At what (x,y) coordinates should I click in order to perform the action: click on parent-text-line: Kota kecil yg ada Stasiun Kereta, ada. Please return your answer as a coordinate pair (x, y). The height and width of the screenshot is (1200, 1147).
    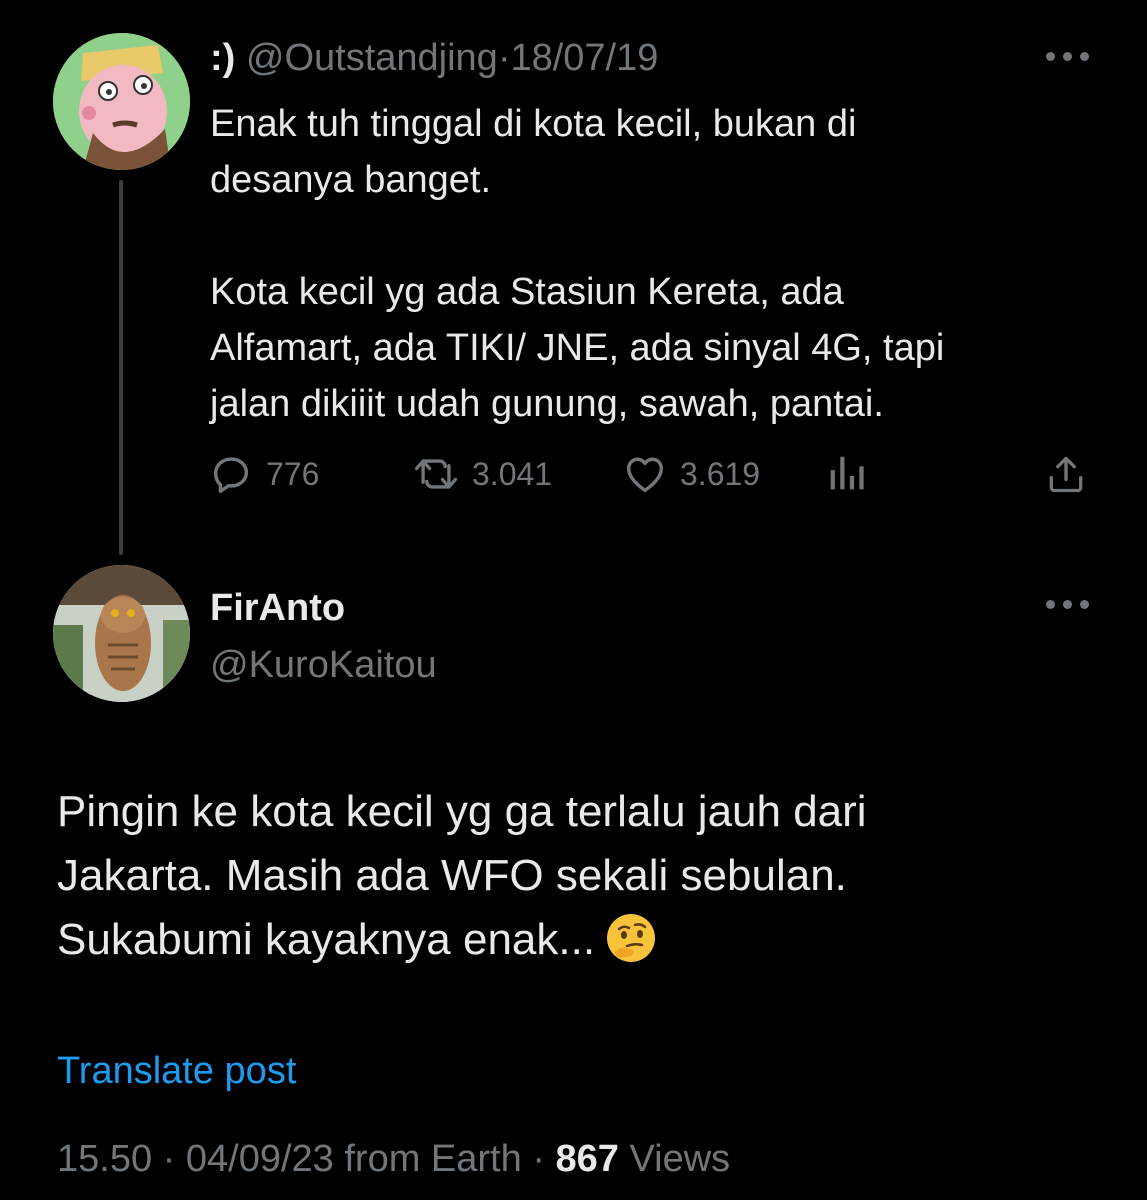
    Looking at the image, I should click on (527, 292).